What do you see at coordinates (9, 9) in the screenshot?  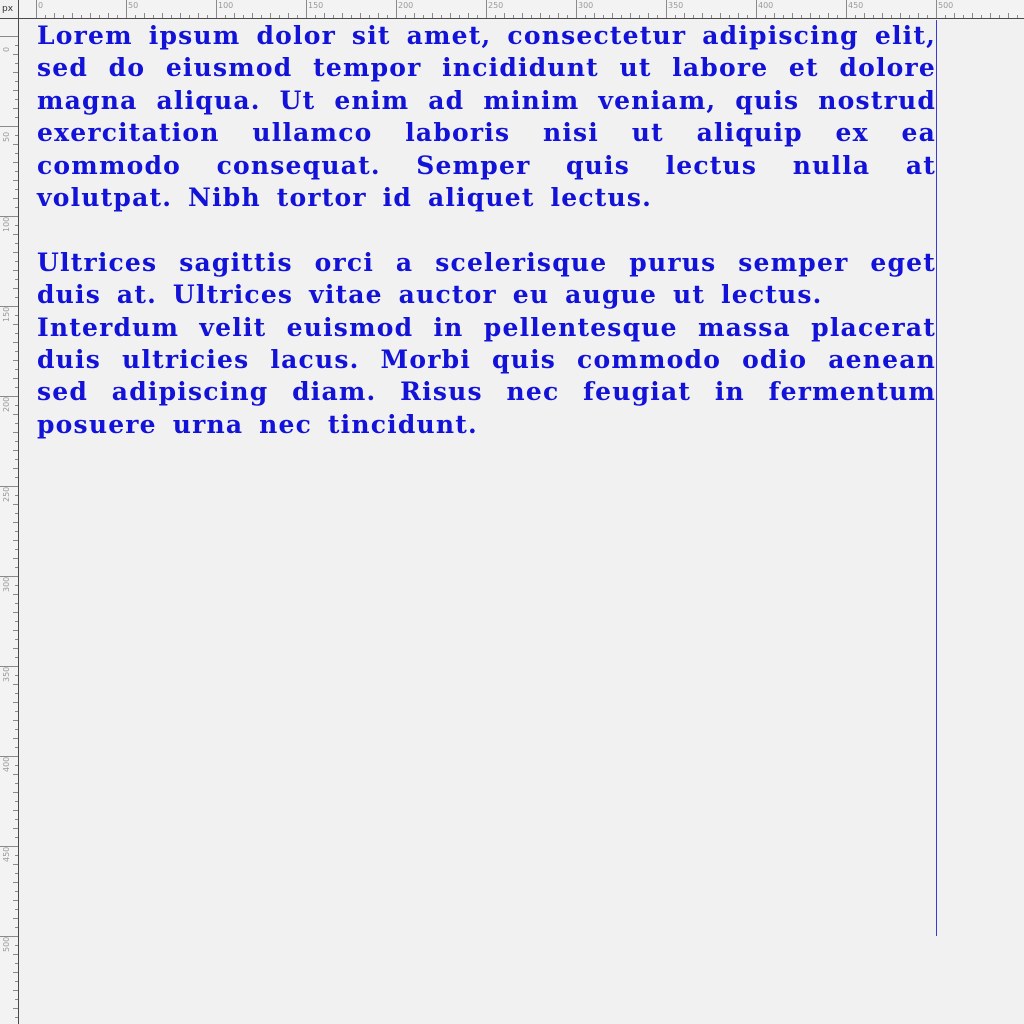 I see `ruler-unit-label: px` at bounding box center [9, 9].